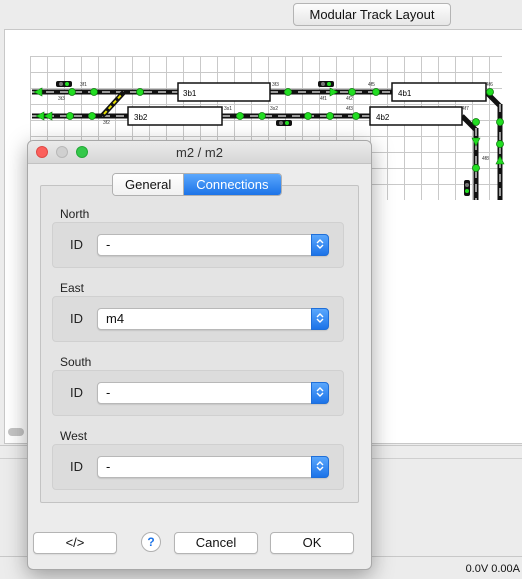 This screenshot has width=522, height=579. I want to click on section-north: ID -, so click(198, 245).